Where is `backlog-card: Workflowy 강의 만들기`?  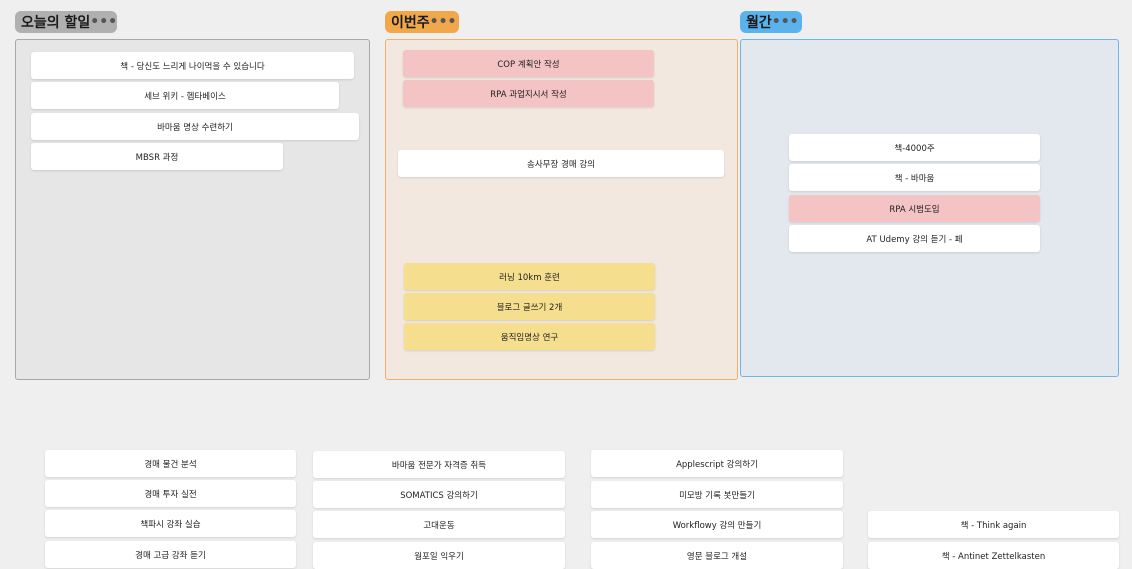
backlog-card: Workflowy 강의 만들기 is located at coordinates (717, 524).